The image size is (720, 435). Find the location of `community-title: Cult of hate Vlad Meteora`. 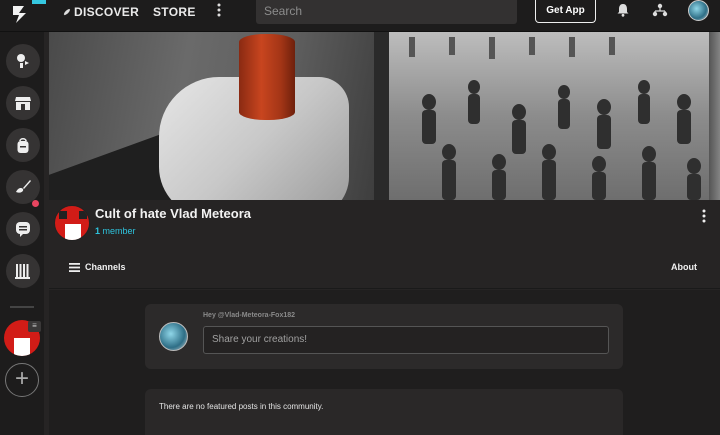

community-title: Cult of hate Vlad Meteora is located at coordinates (173, 213).